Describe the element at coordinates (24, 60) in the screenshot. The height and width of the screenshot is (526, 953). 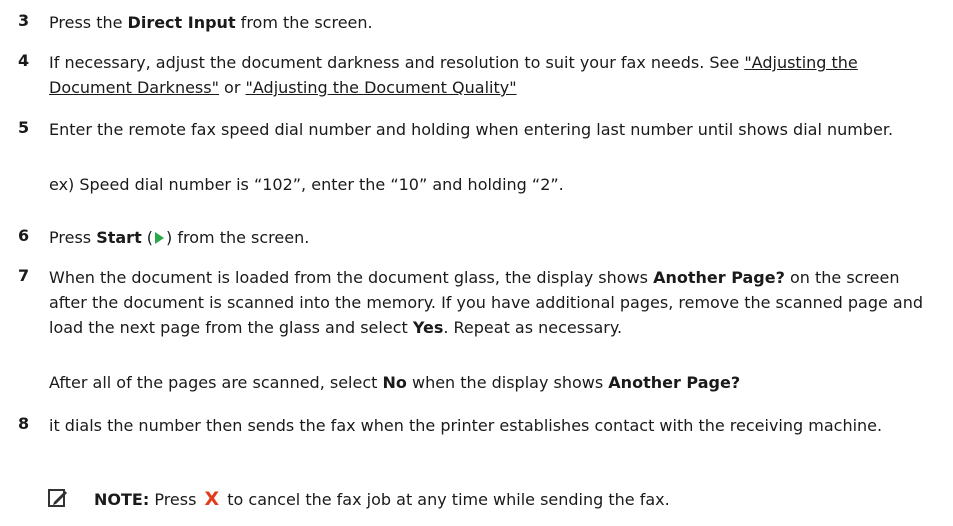
I see `step-number: 4` at that location.